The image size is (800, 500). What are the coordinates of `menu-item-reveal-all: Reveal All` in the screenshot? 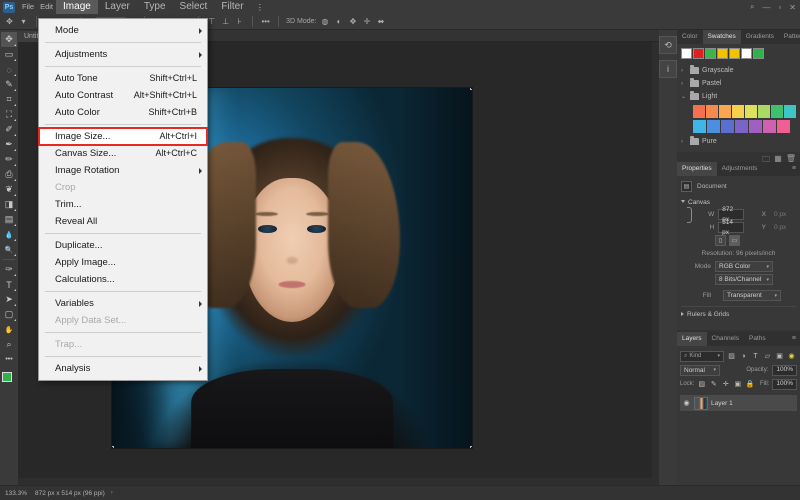 It's located at (123, 221).